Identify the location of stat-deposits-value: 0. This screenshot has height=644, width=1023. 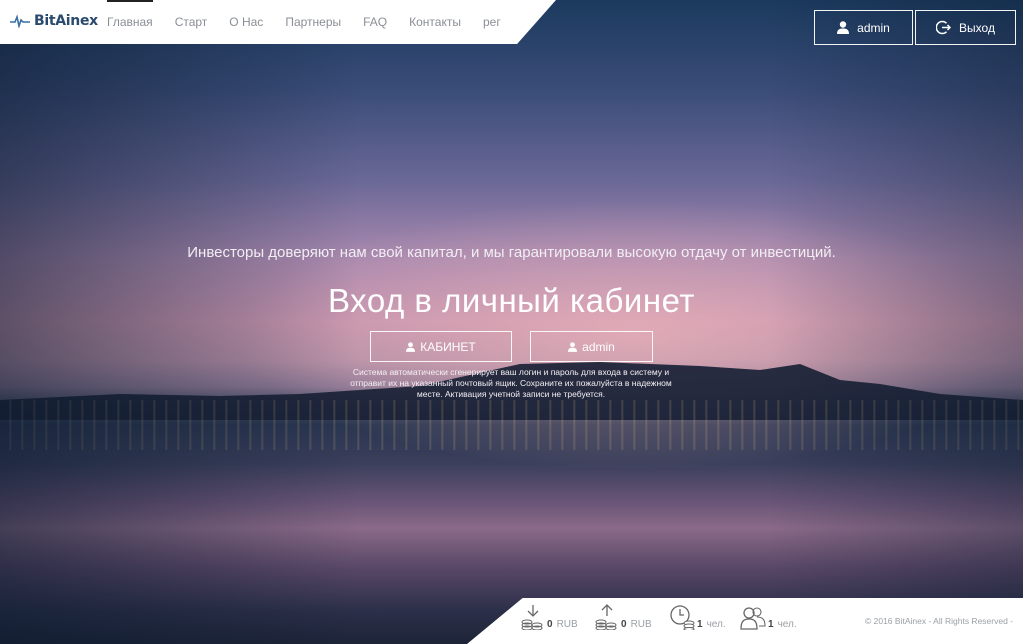
(550, 624).